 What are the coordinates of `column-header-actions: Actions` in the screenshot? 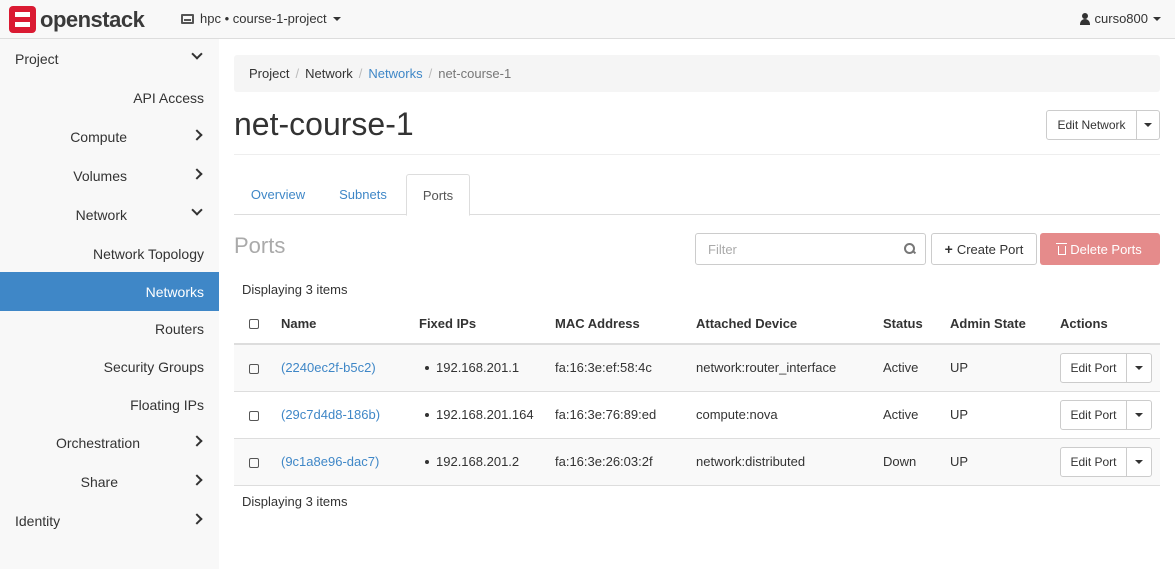 It's located at (1110, 324).